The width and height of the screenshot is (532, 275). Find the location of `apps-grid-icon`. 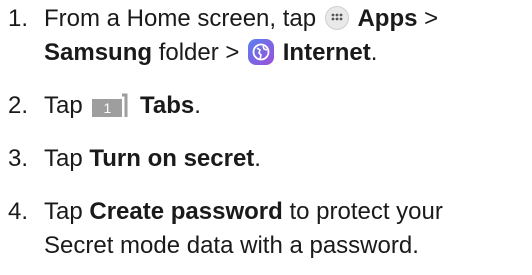

apps-grid-icon is located at coordinates (336, 17).